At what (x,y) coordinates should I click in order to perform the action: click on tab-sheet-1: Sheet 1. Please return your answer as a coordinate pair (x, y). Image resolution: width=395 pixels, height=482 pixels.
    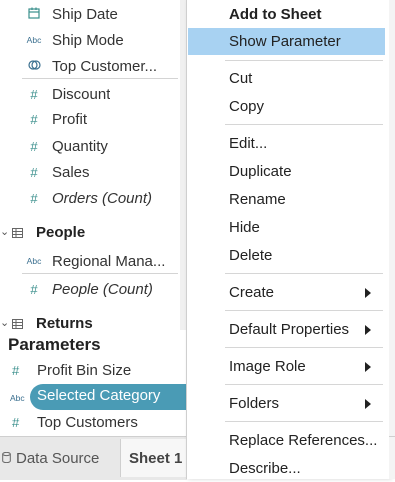
    Looking at the image, I should click on (154, 458).